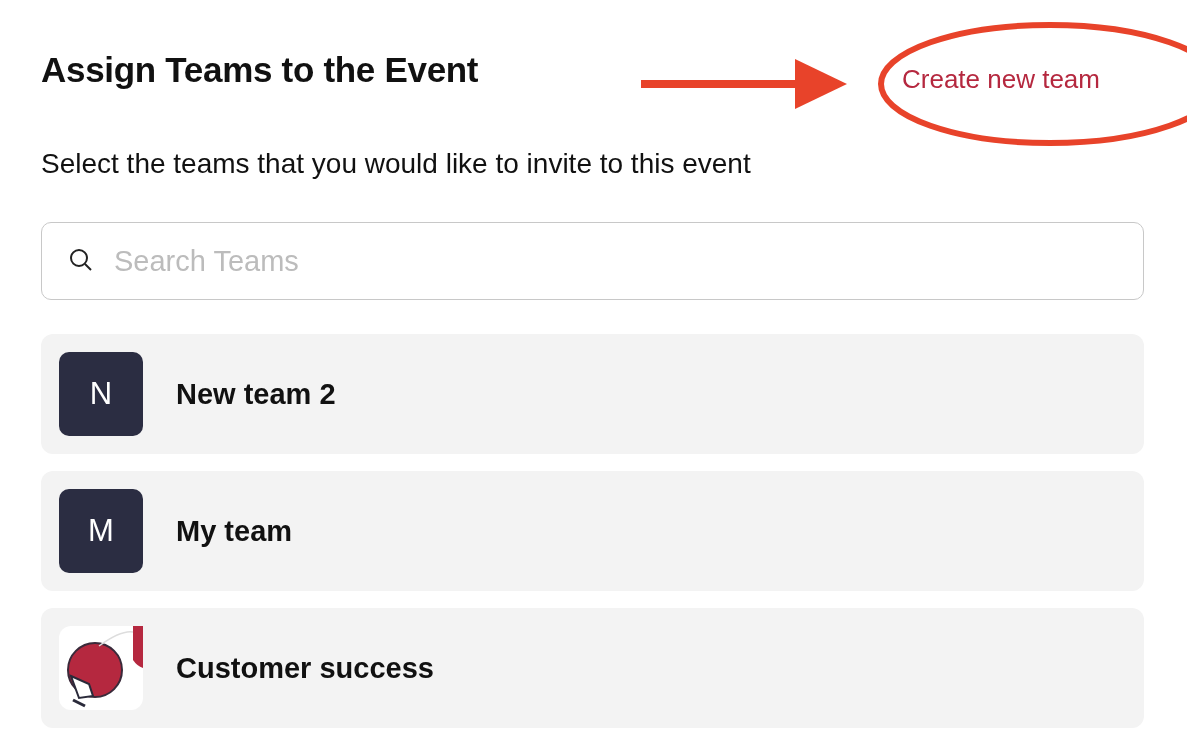 This screenshot has height=747, width=1187. What do you see at coordinates (396, 163) in the screenshot?
I see `instruction-text: Select the teams that you would like to invite to this event` at bounding box center [396, 163].